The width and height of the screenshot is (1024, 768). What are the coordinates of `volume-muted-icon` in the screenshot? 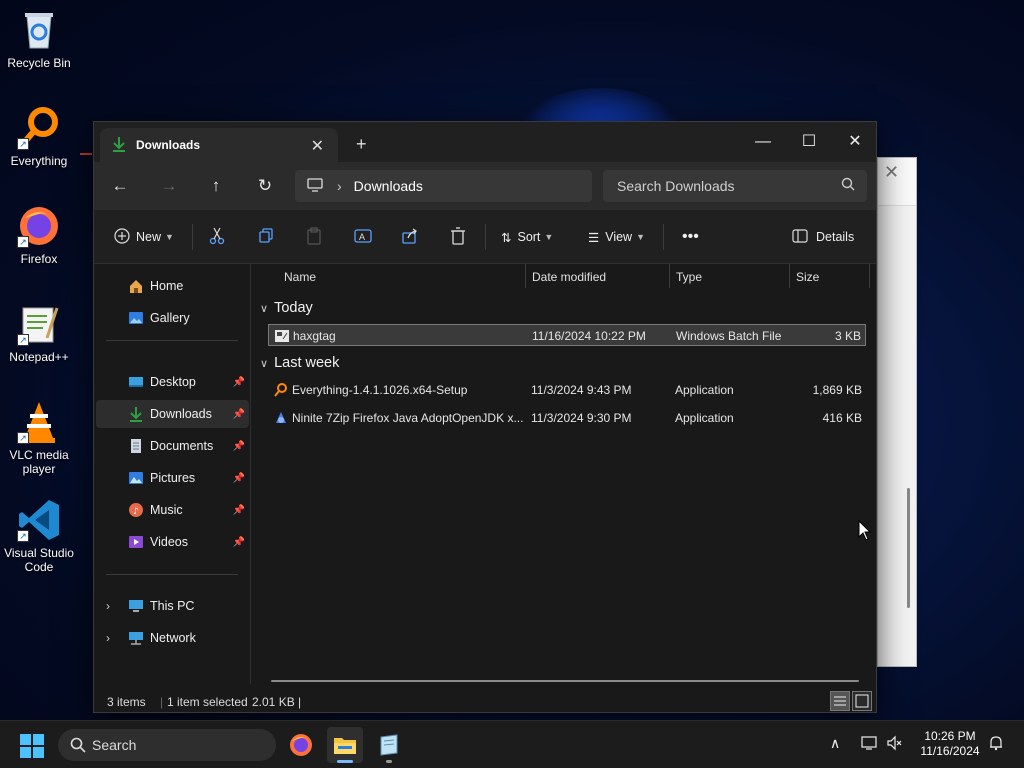 It's located at (895, 744).